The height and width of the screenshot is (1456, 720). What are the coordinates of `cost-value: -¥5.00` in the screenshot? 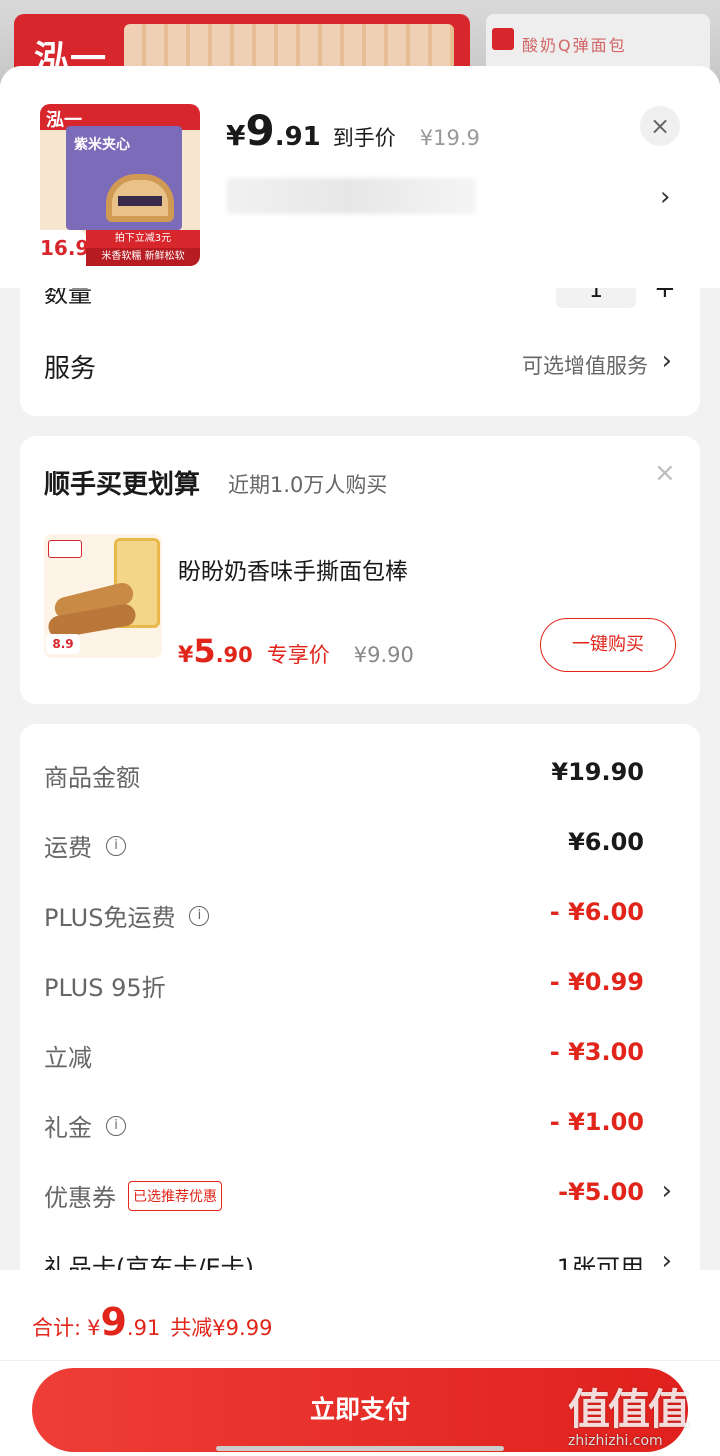 It's located at (601, 1192).